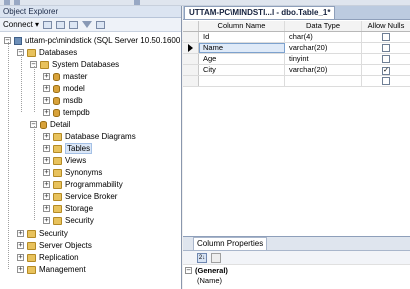  What do you see at coordinates (242, 70) in the screenshot?
I see `column-name-cell: City` at bounding box center [242, 70].